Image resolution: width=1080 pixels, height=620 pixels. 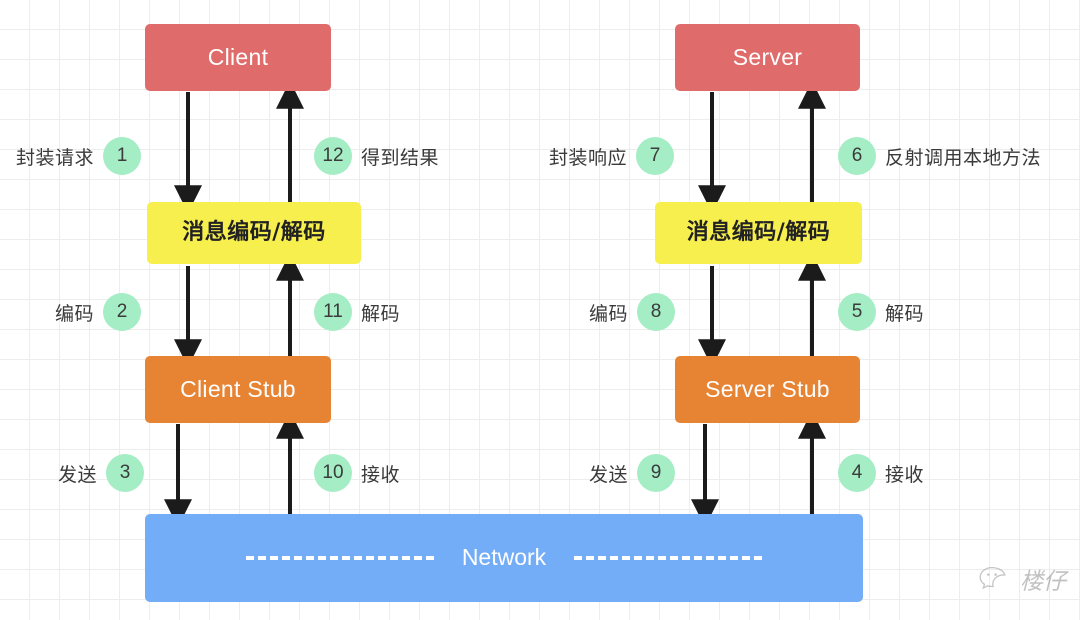 I want to click on step-1-label: 封装请求, so click(x=55, y=157).